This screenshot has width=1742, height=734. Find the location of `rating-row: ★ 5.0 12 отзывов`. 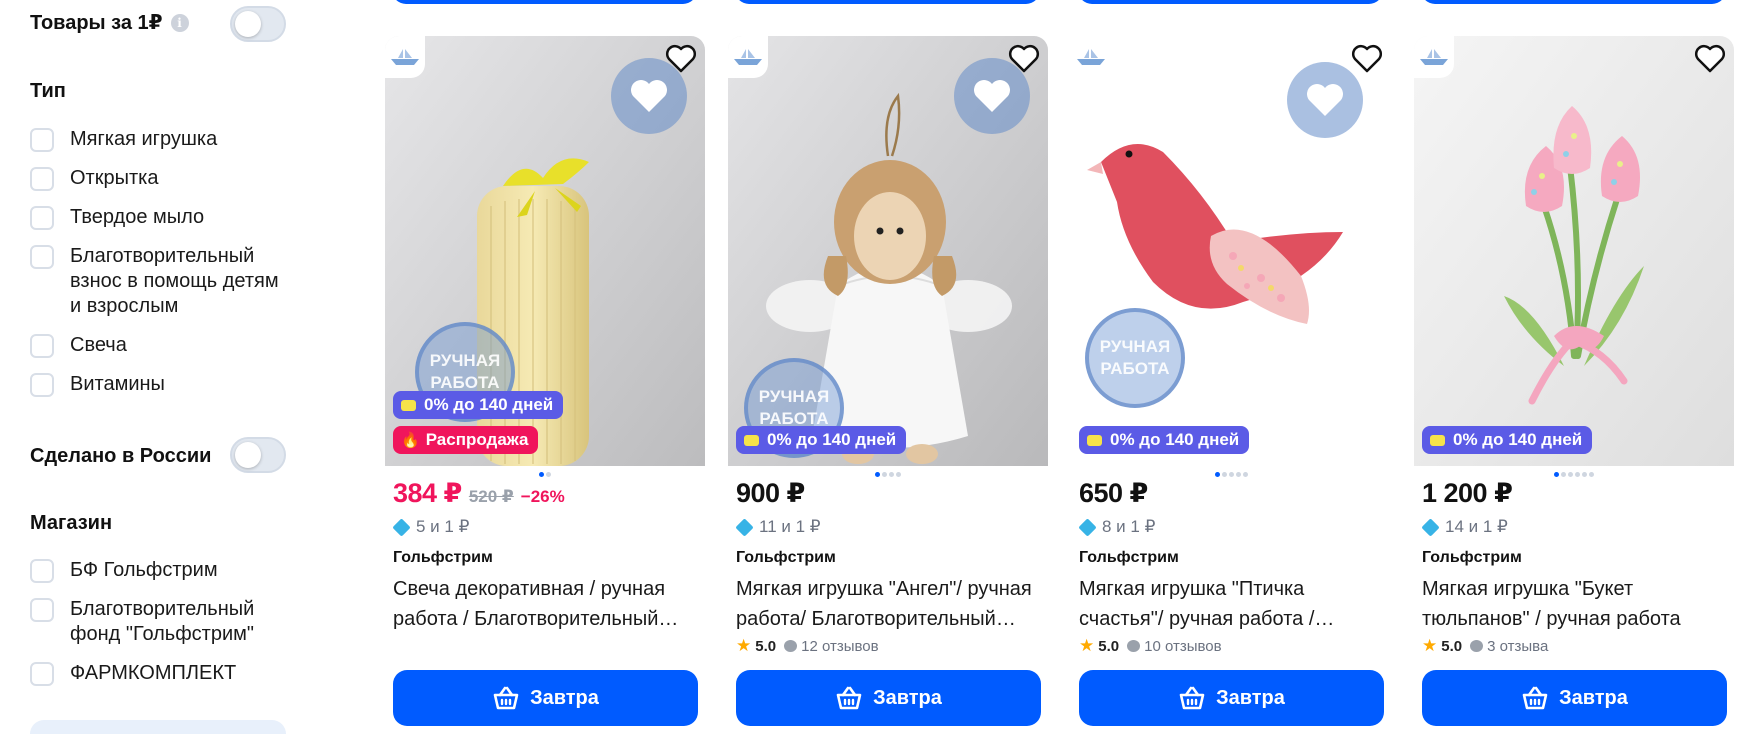

rating-row: ★ 5.0 12 отзывов is located at coordinates (891, 646).